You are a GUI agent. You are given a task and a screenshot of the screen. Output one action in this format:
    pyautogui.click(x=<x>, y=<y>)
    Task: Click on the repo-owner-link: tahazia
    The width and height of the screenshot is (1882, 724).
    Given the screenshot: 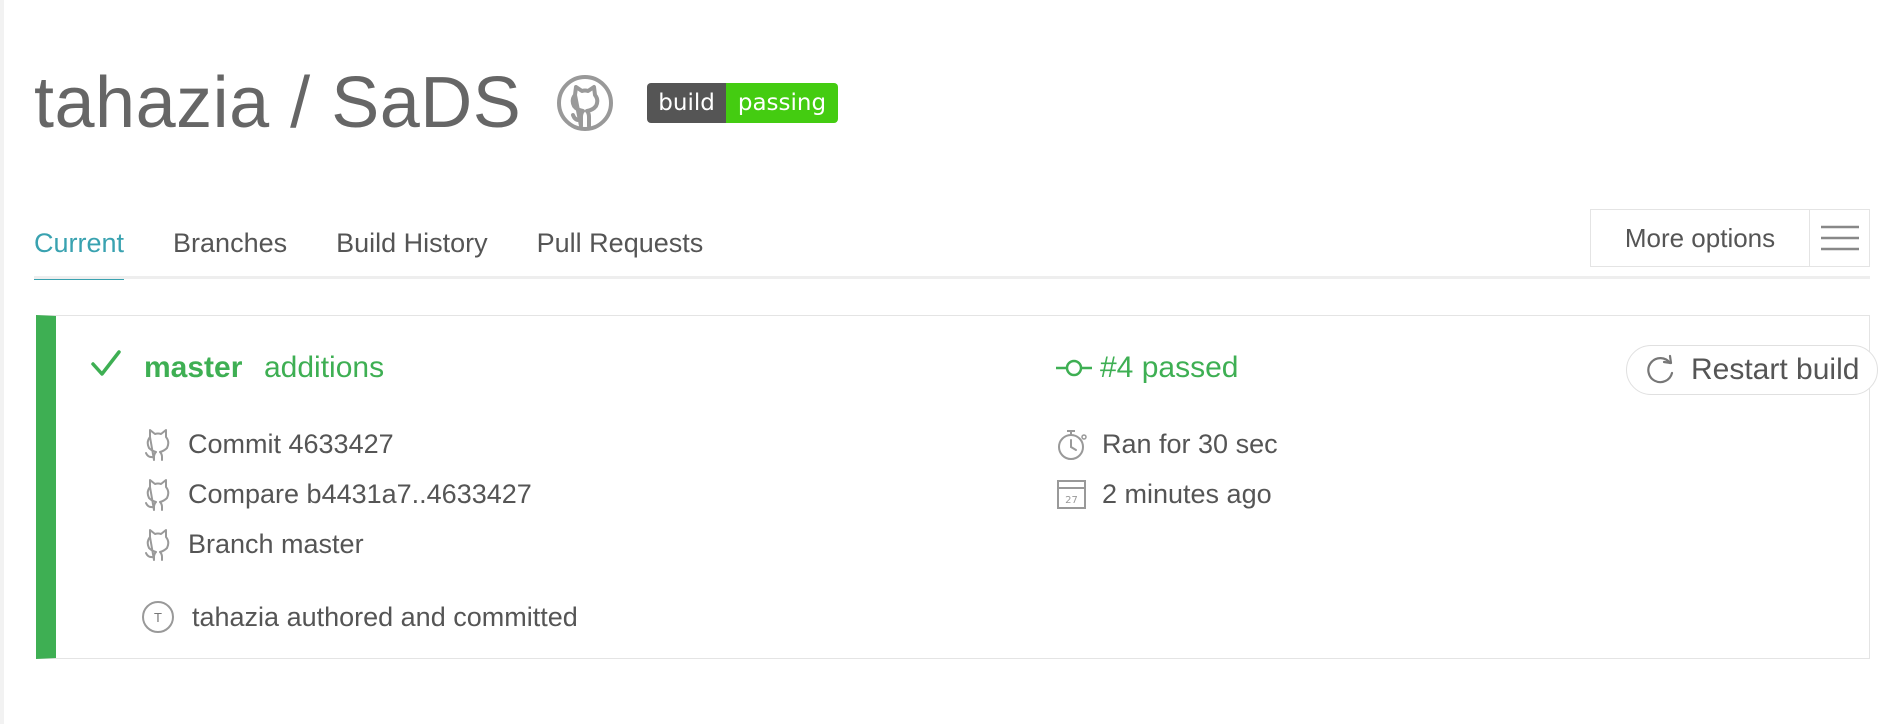 What is the action you would take?
    pyautogui.click(x=152, y=103)
    